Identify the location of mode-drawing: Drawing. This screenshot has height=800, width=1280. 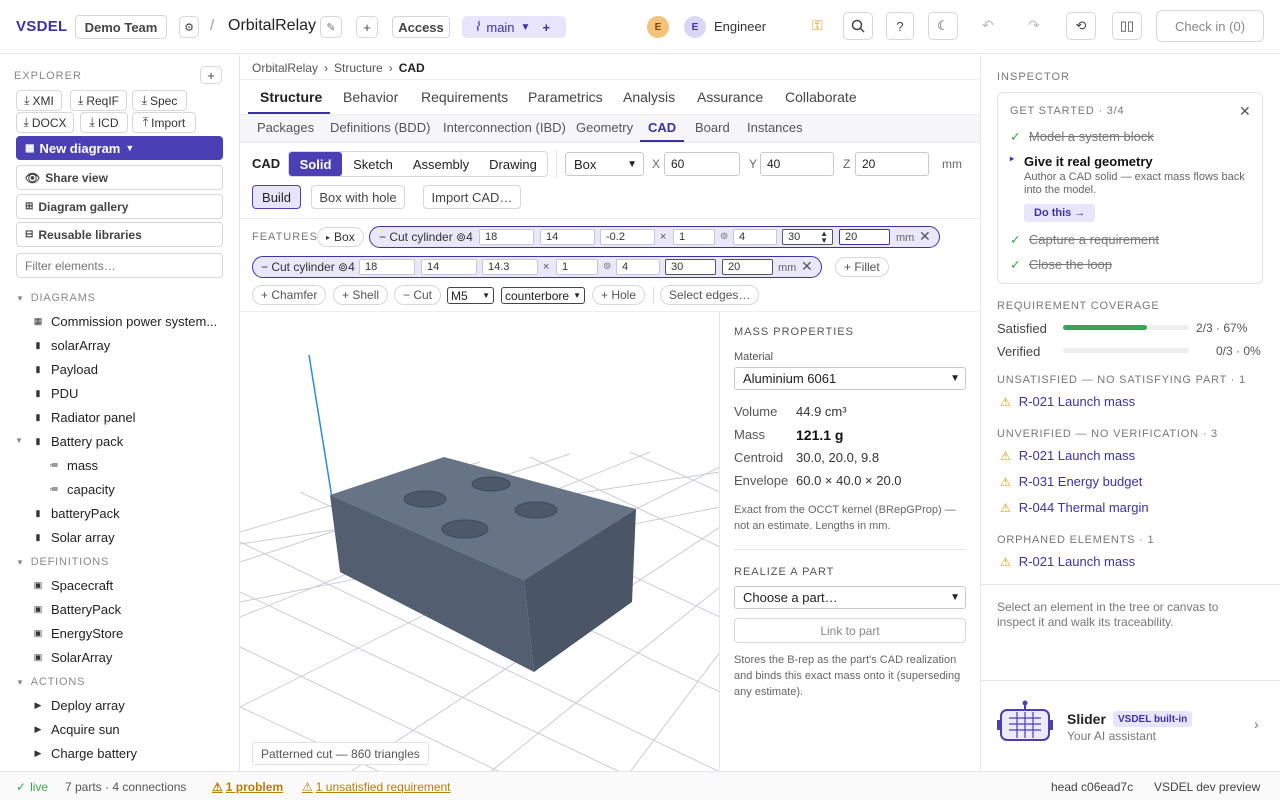
(513, 164).